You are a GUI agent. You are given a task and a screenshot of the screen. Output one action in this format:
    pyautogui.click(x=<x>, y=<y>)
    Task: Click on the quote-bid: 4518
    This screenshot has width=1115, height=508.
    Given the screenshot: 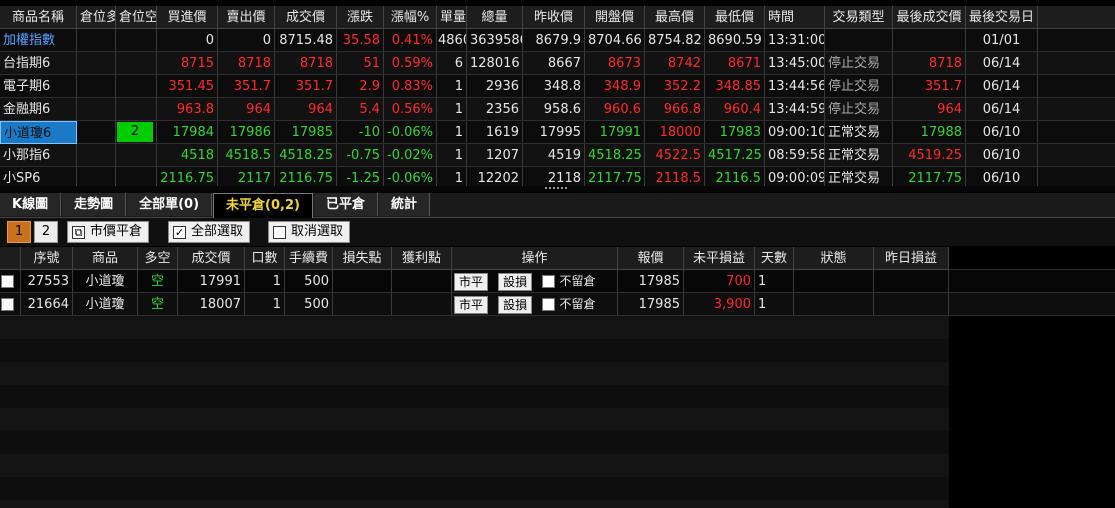 What is the action you would take?
    pyautogui.click(x=187, y=155)
    